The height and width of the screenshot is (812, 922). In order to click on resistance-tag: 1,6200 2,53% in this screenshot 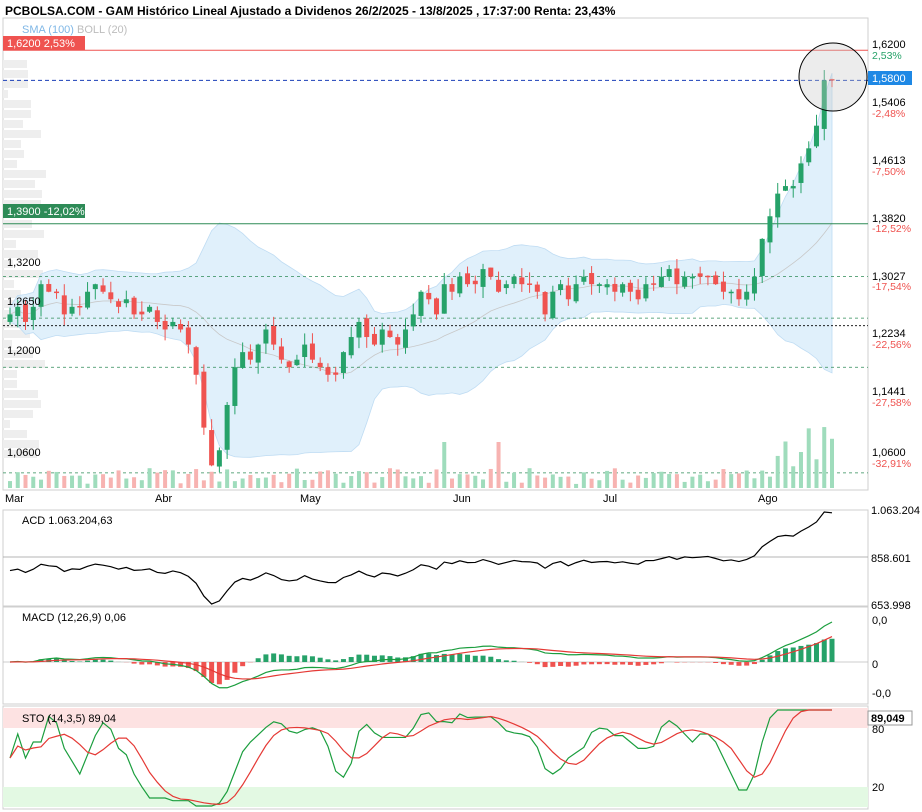, I will do `click(41, 44)`.